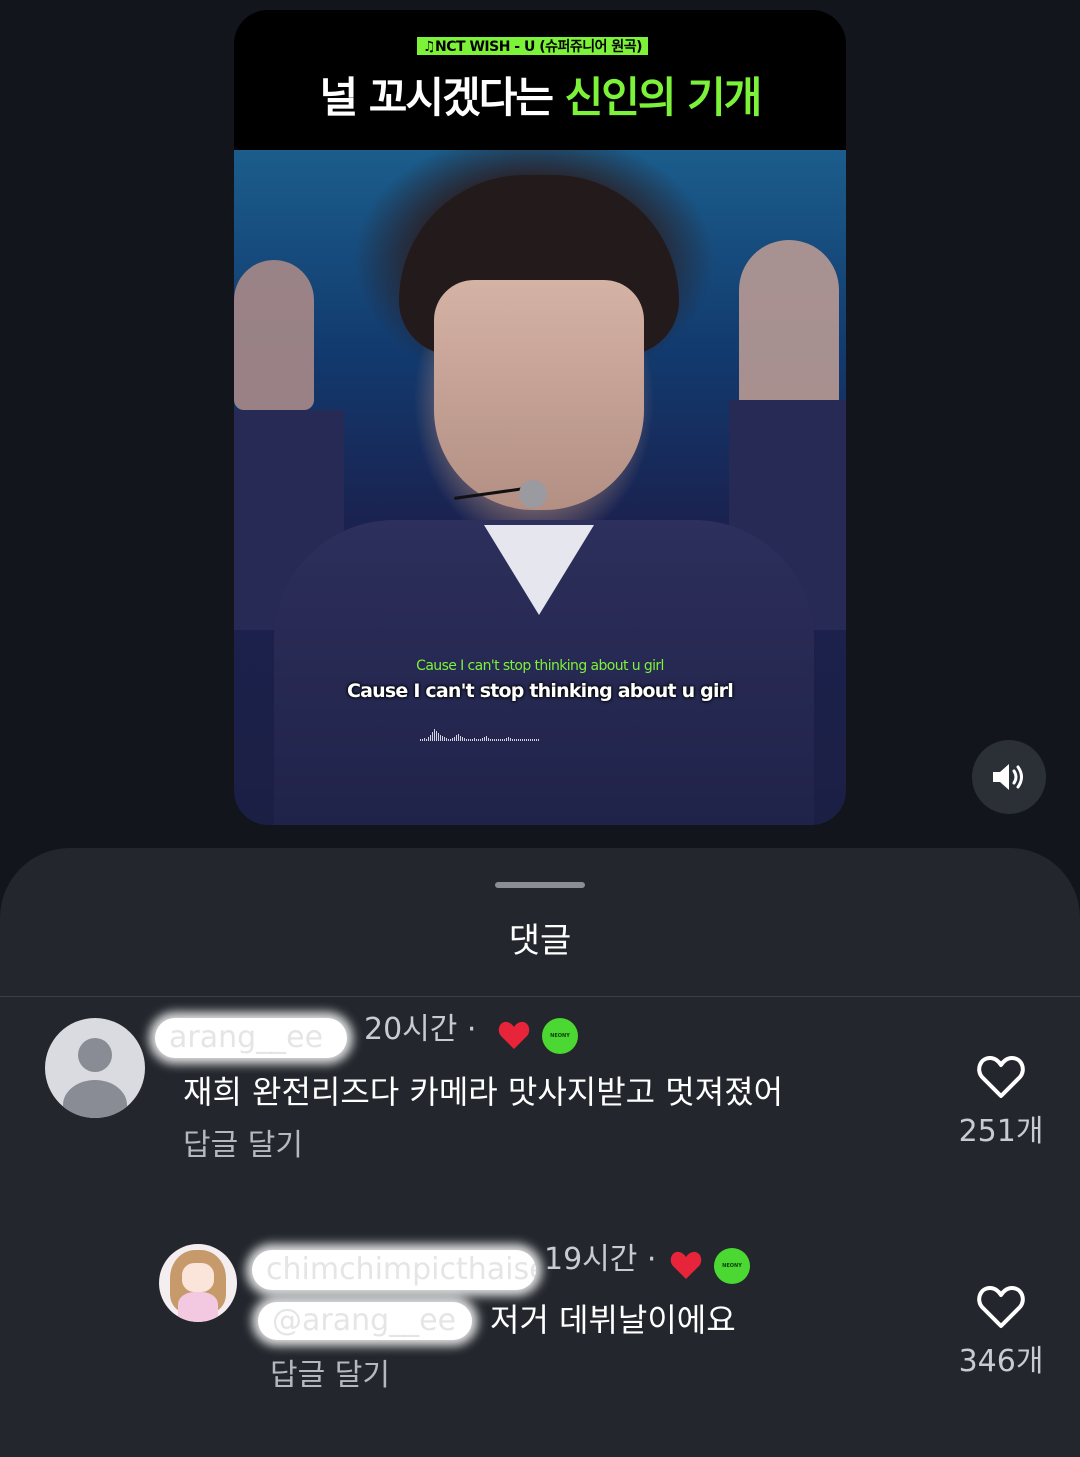 This screenshot has height=1457, width=1080. I want to click on performer-fist-right, so click(789, 325).